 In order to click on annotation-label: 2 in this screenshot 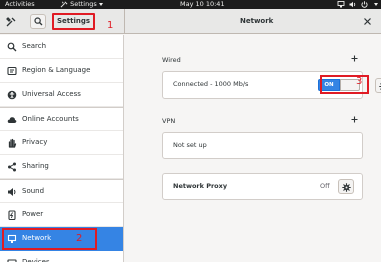, I will do `click(79, 238)`.